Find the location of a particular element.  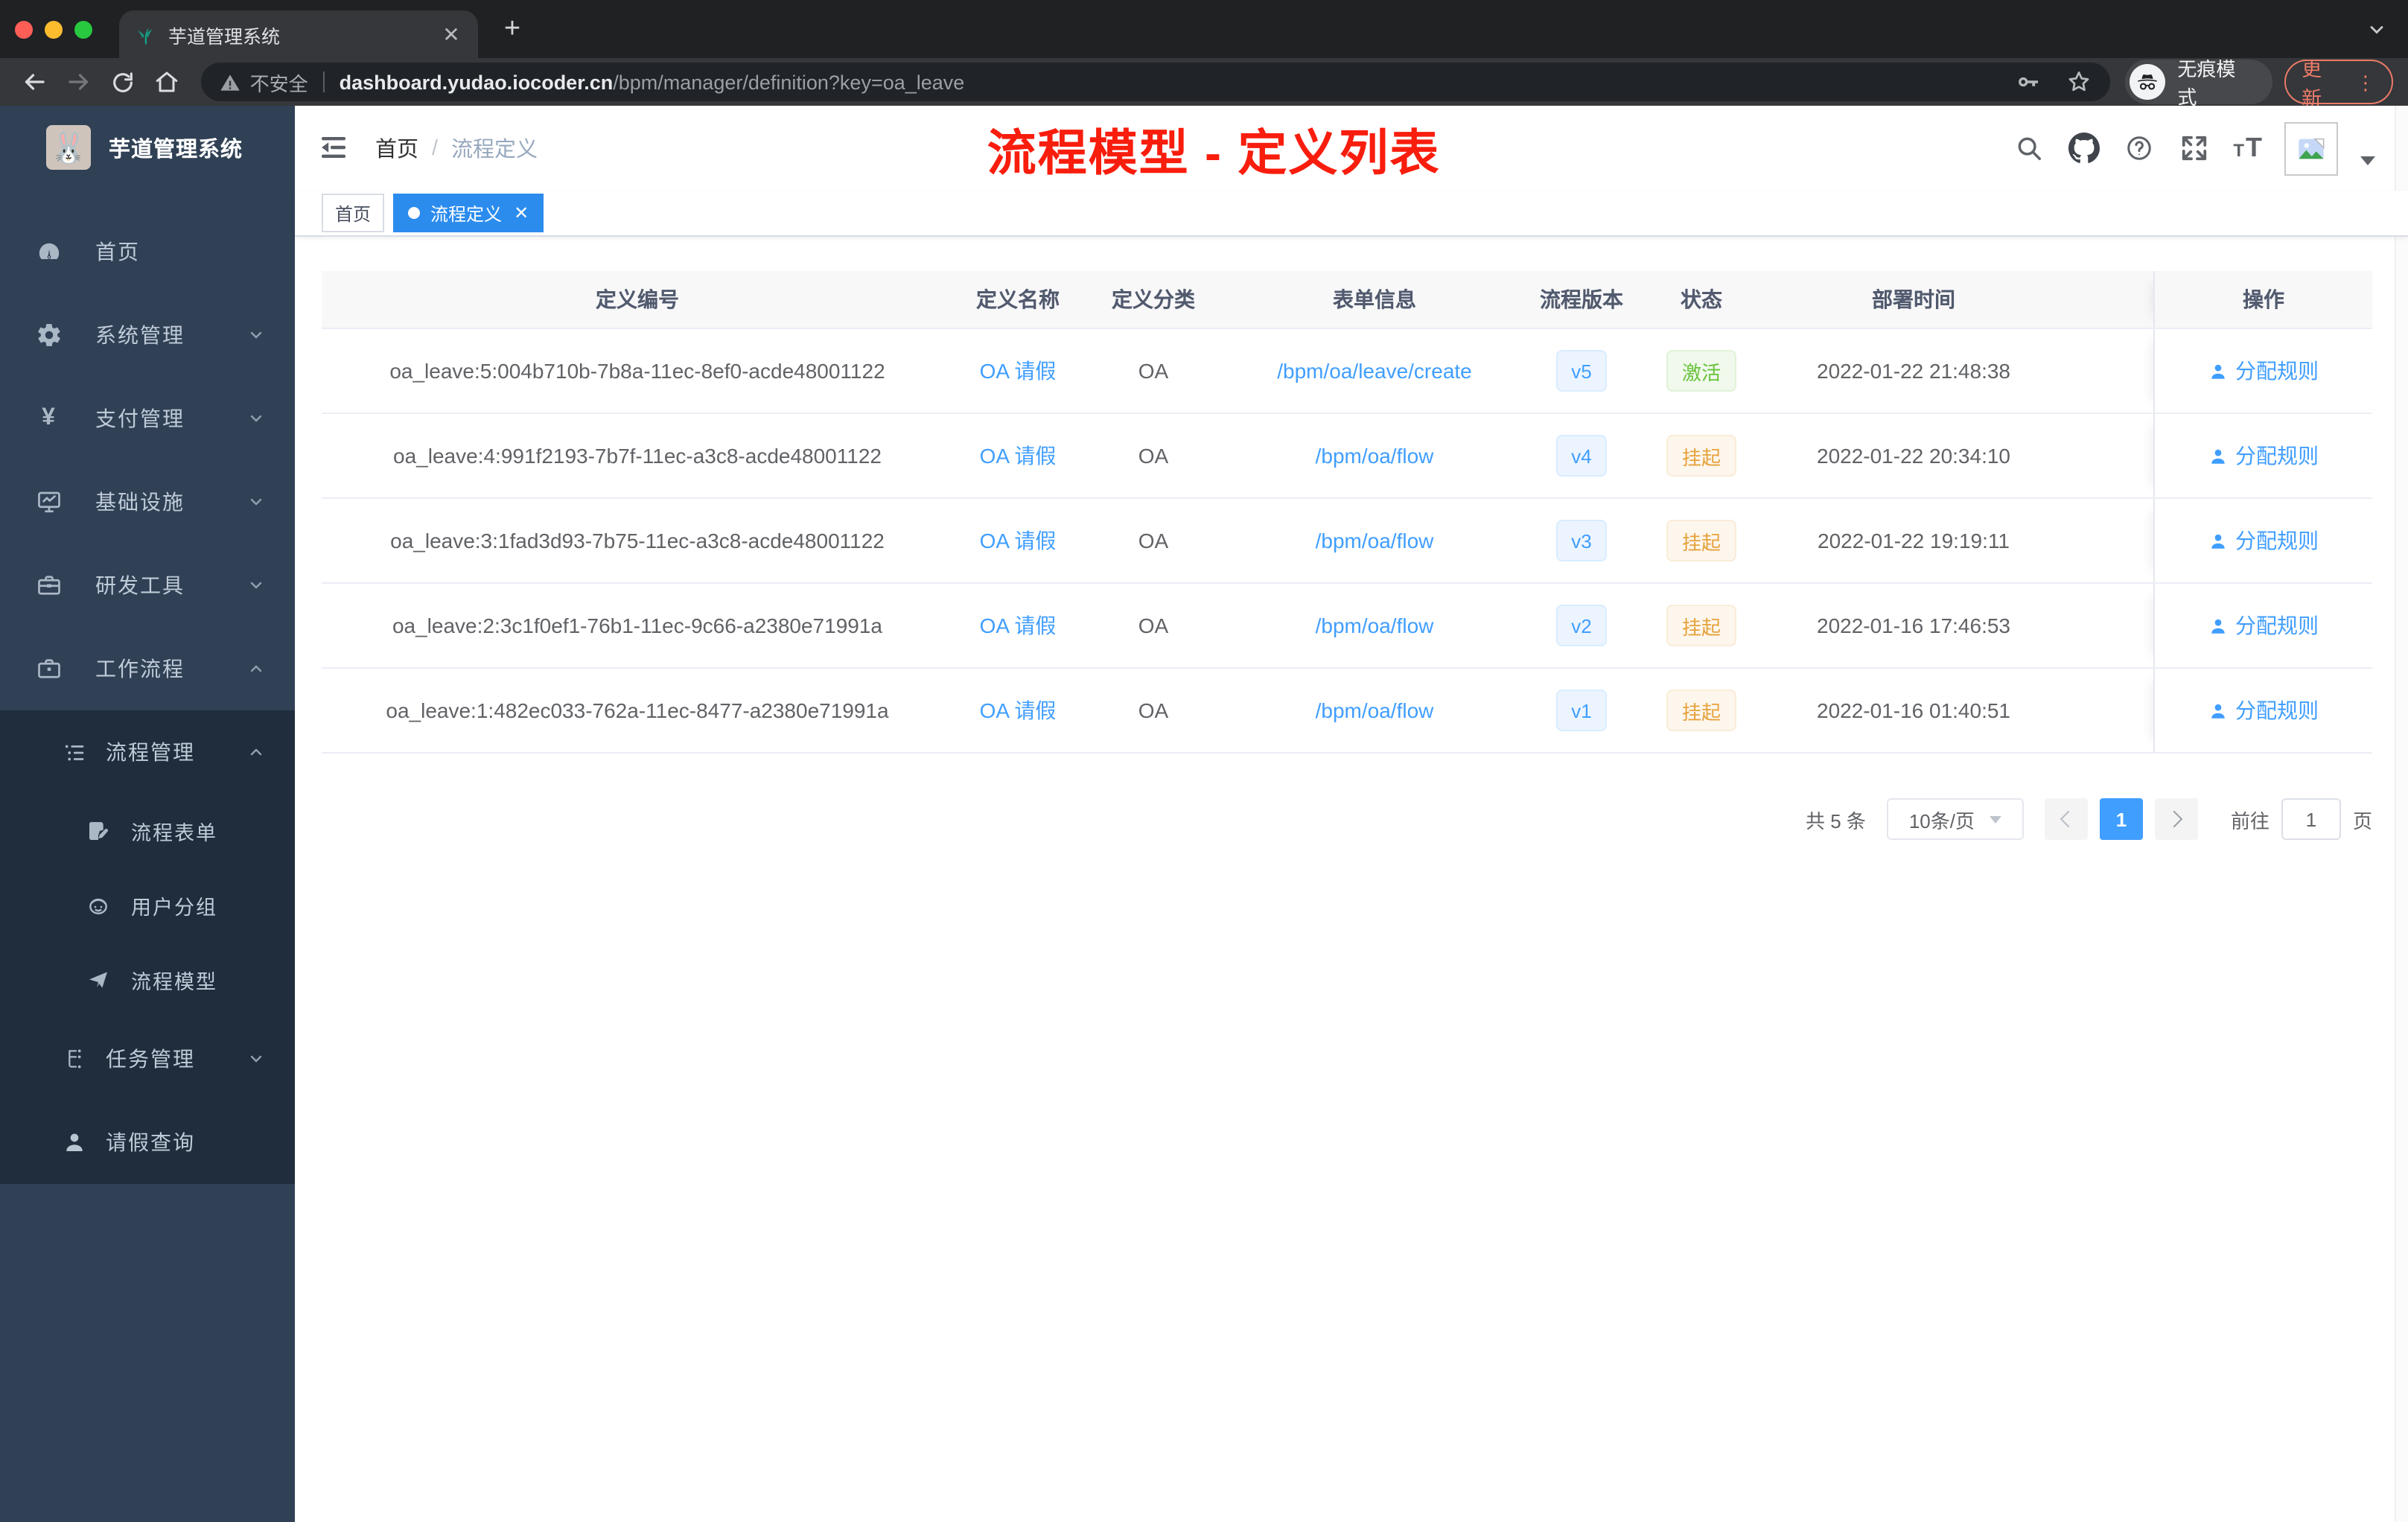

status-badge: 挂起 is located at coordinates (1701, 710).